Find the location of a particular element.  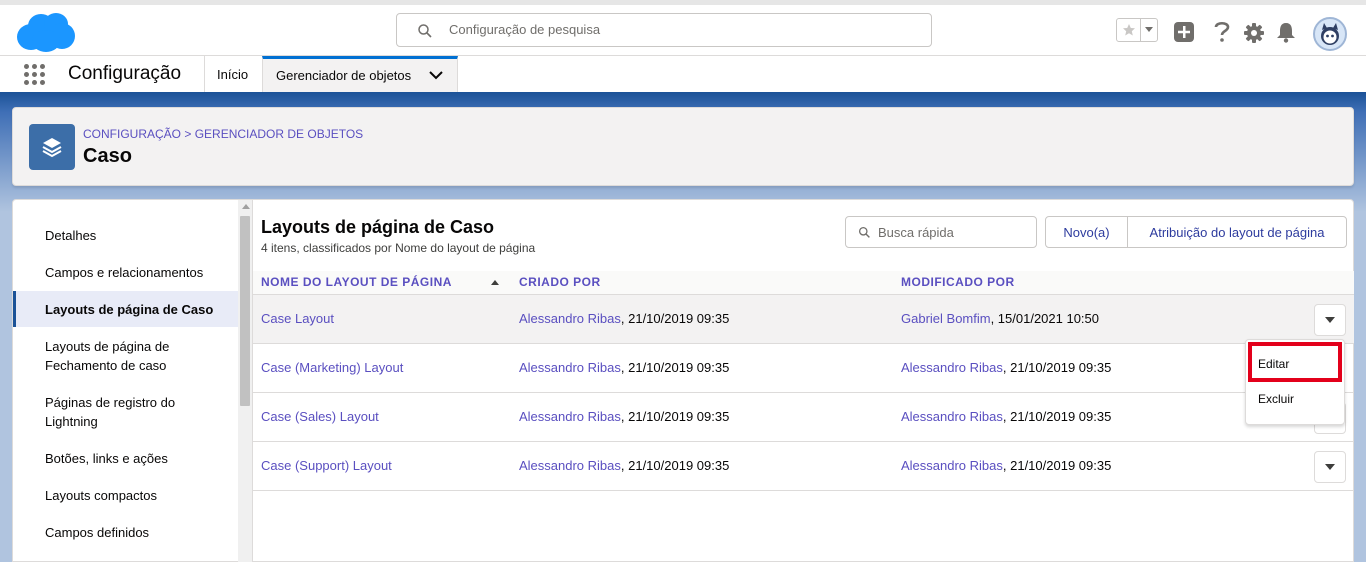

breadcrumb-configuracao: CONFIGURAÇÃO is located at coordinates (132, 134).